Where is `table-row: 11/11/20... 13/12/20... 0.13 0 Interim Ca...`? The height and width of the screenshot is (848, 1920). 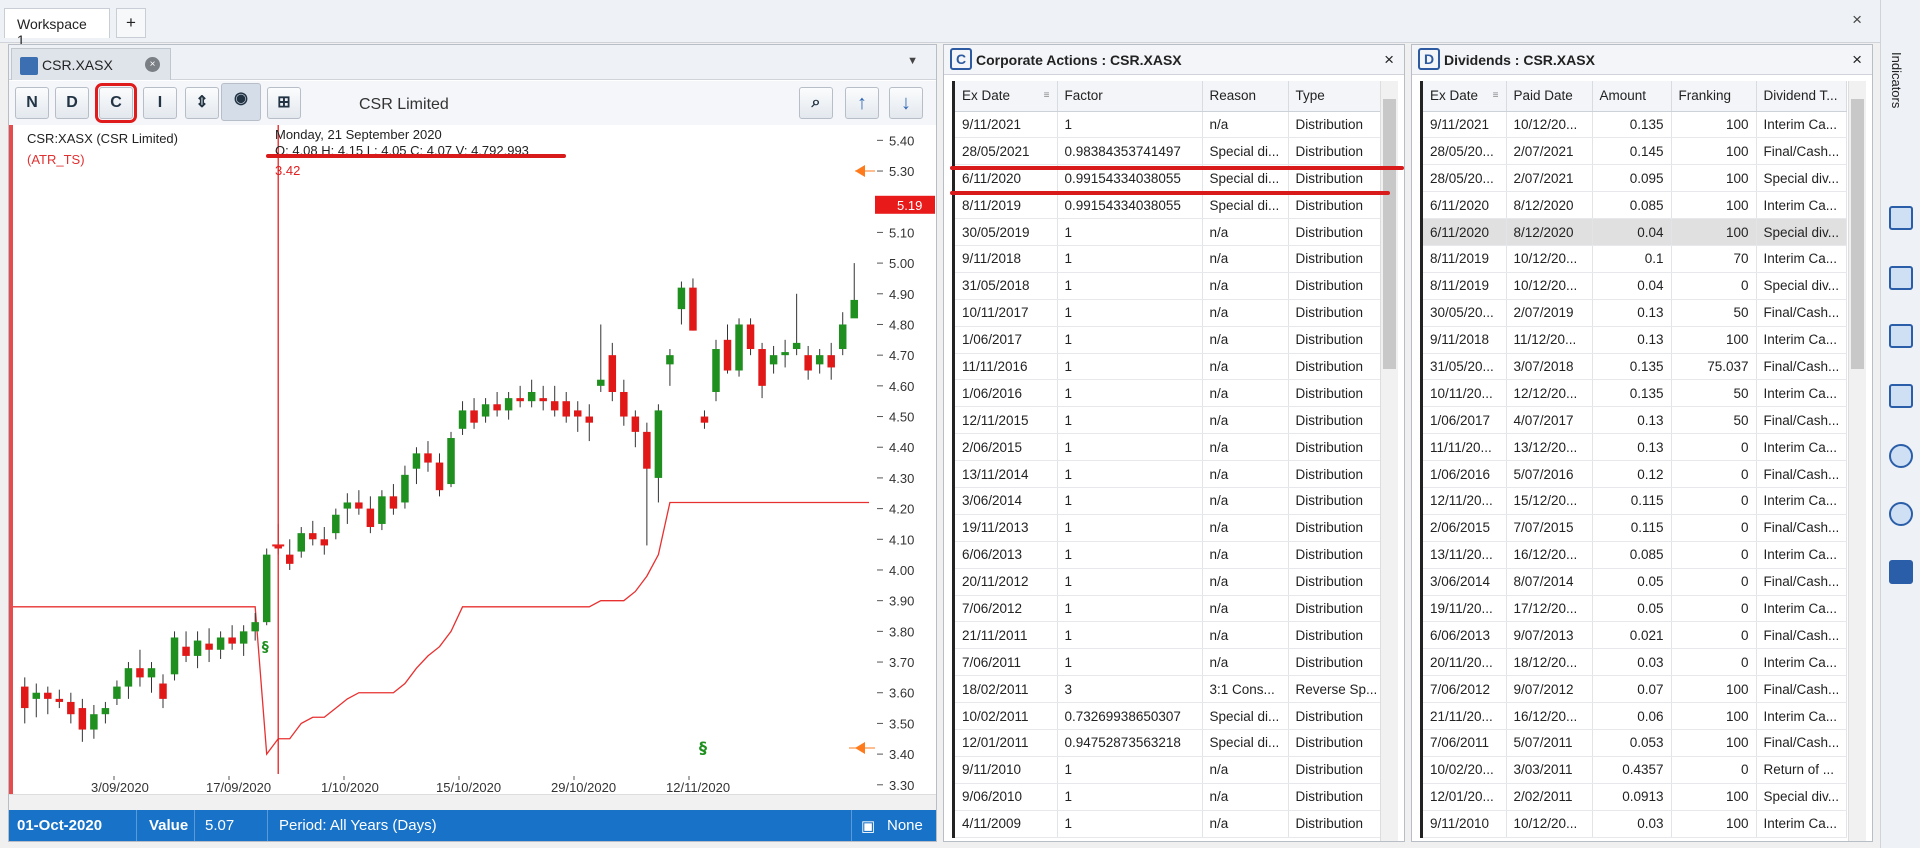
table-row: 11/11/20... 13/12/20... 0.13 0 Interim Ca... is located at coordinates (1635, 447).